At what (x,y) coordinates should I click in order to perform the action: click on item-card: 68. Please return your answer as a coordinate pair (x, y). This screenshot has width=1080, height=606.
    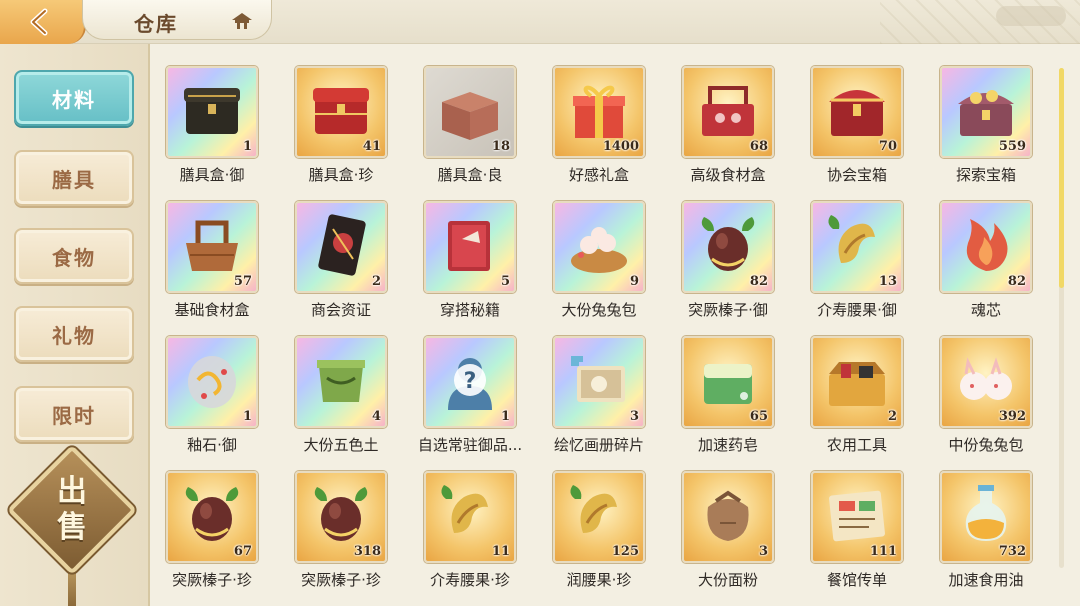
    Looking at the image, I should click on (728, 112).